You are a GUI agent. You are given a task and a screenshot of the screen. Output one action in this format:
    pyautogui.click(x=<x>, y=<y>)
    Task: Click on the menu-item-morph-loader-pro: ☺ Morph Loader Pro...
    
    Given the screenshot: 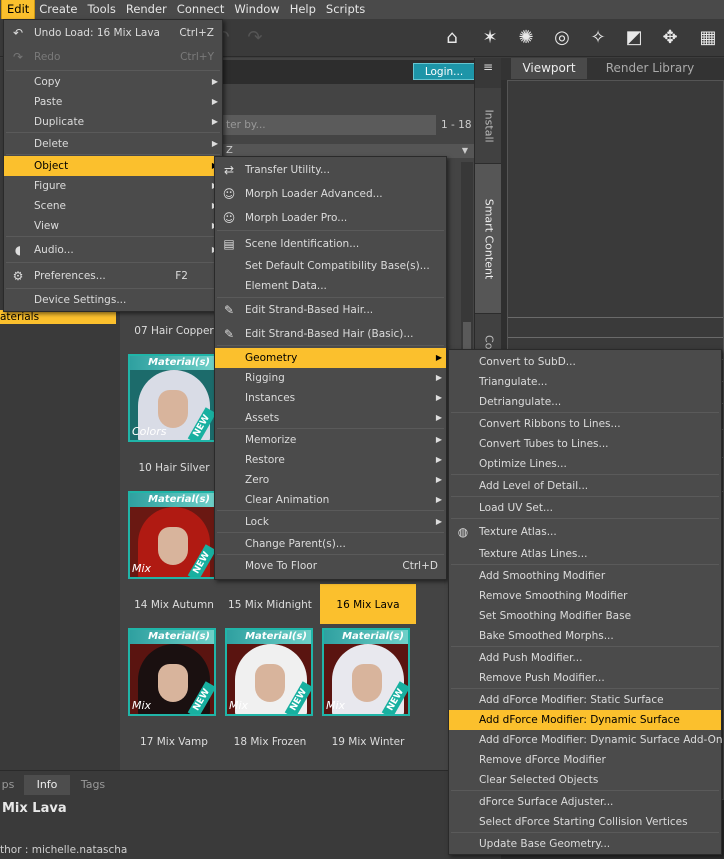 What is the action you would take?
    pyautogui.click(x=330, y=218)
    